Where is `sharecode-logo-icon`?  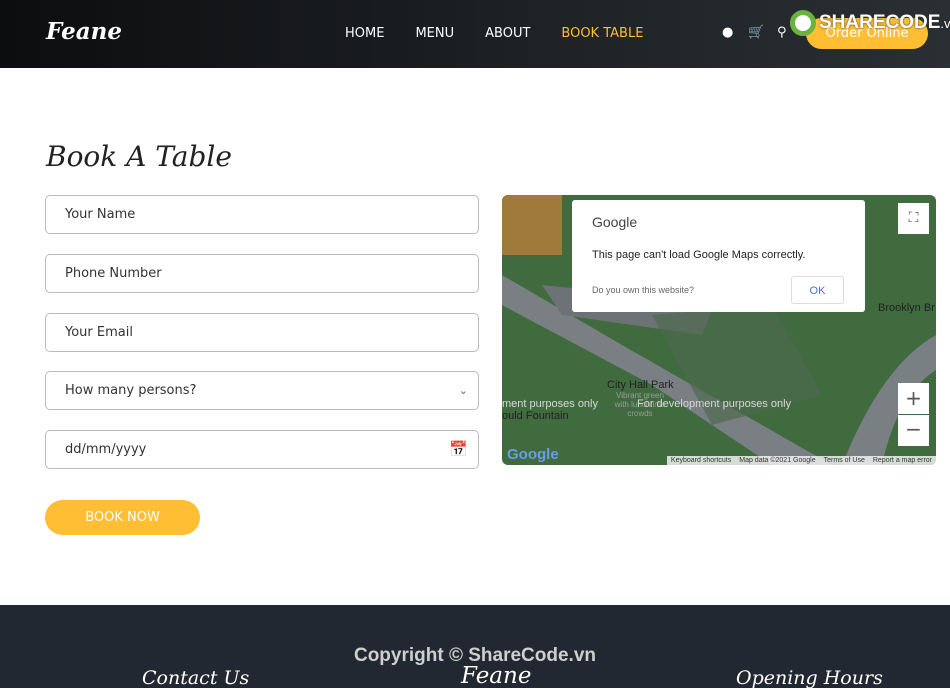
sharecode-logo-icon is located at coordinates (803, 23).